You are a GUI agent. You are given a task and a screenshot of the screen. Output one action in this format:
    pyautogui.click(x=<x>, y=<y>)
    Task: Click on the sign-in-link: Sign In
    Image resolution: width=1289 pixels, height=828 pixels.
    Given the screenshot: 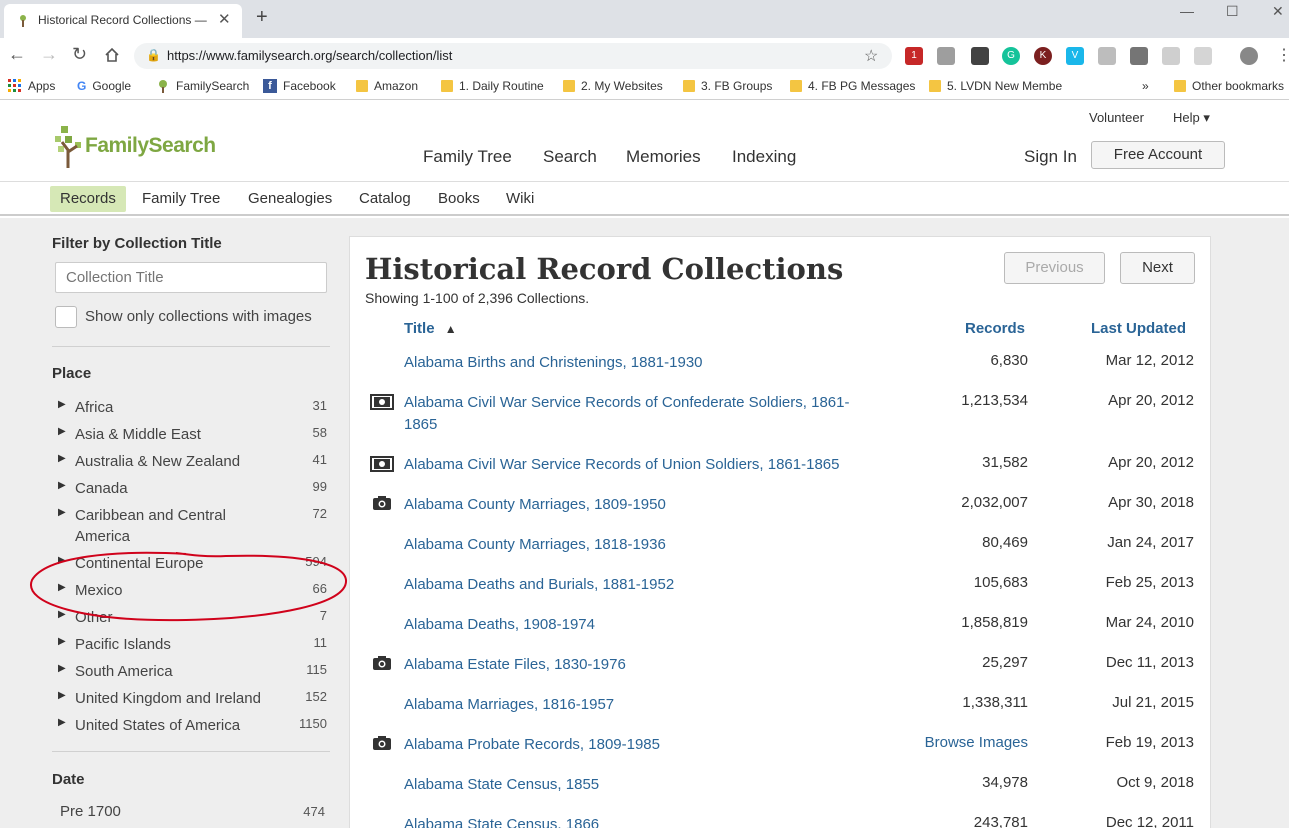 What is the action you would take?
    pyautogui.click(x=1050, y=157)
    